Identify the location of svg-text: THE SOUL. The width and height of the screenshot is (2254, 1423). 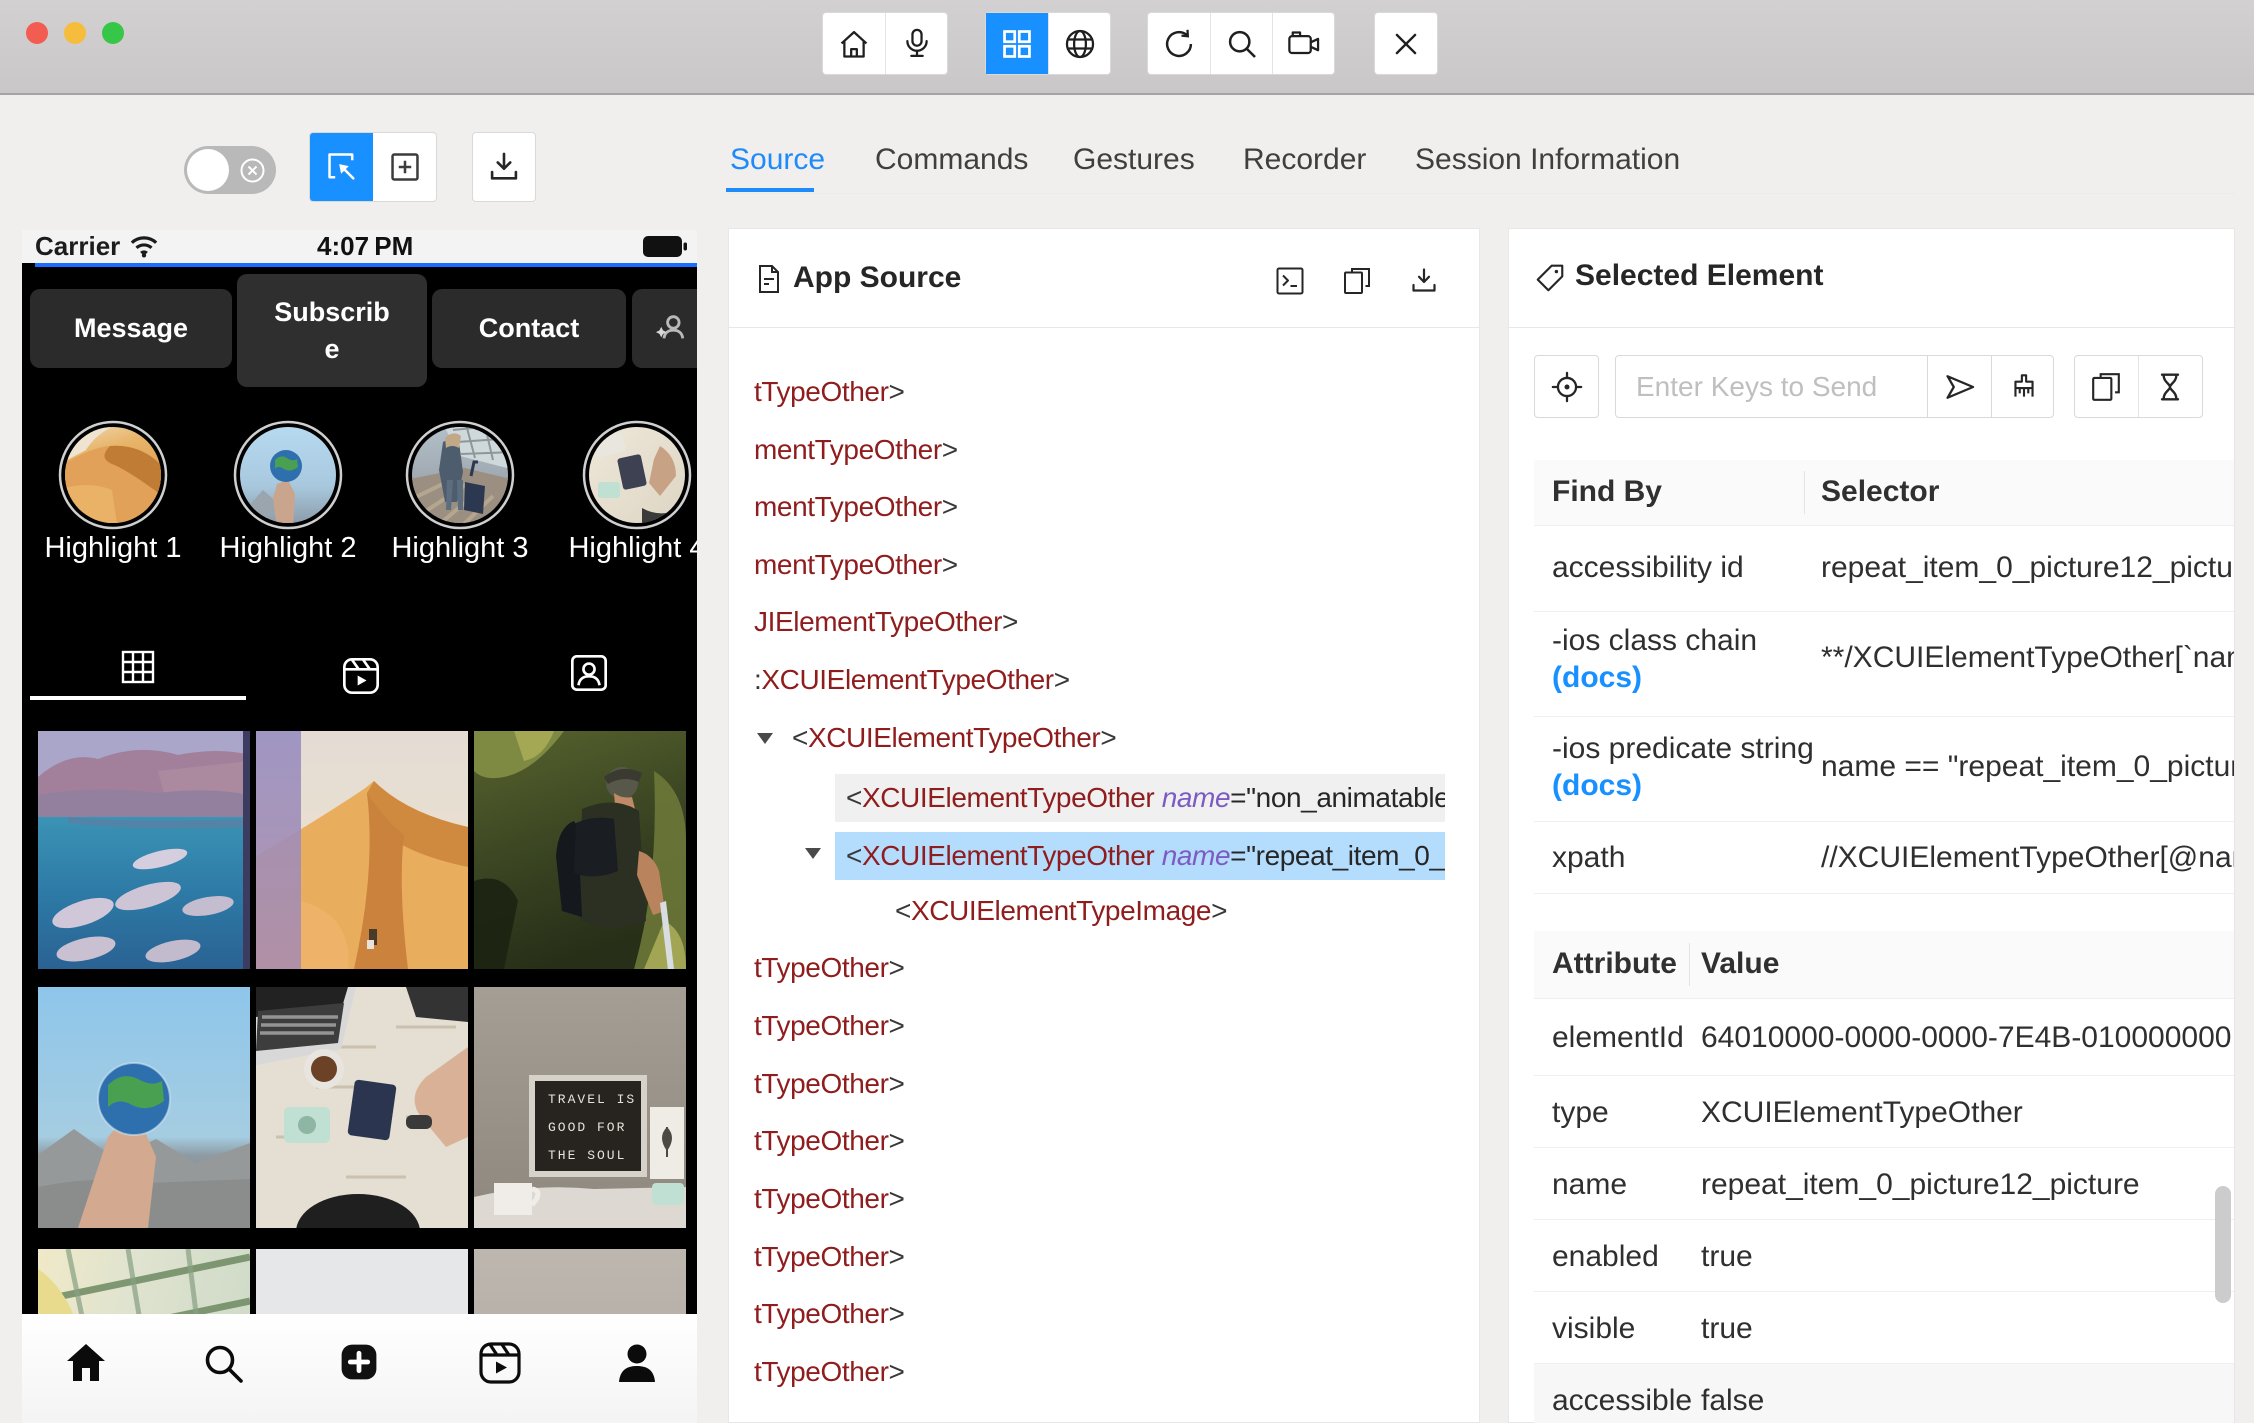
(587, 1155).